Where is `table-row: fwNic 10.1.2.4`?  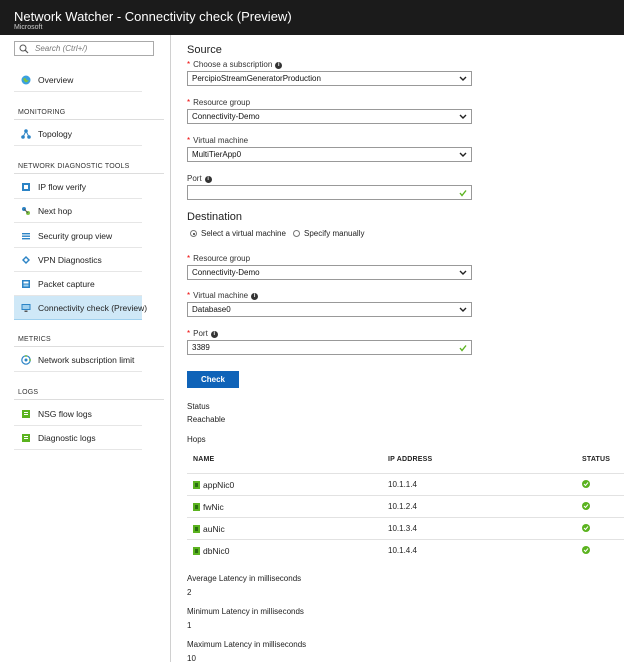
table-row: fwNic 10.1.2.4 is located at coordinates (405, 506).